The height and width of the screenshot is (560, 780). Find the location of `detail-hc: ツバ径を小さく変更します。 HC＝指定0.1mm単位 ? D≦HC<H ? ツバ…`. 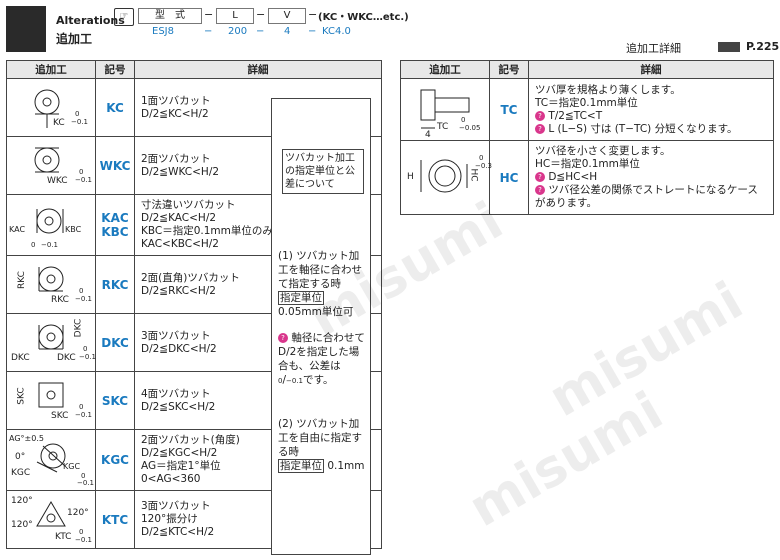

detail-hc: ツバ径を小さく変更します。 HC＝指定0.1mm単位 ? D≦HC<H ? ツバ… is located at coordinates (651, 177).